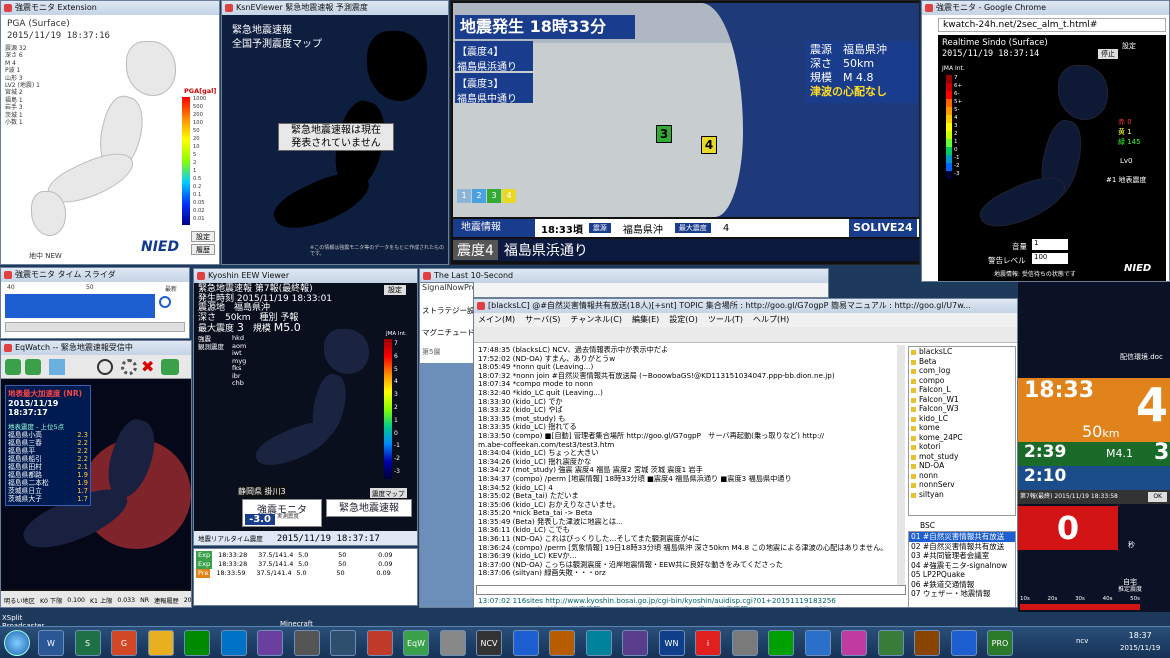 This screenshot has width=1170, height=658. Describe the element at coordinates (170, 367) in the screenshot. I see `toolbar-next-icon` at that location.